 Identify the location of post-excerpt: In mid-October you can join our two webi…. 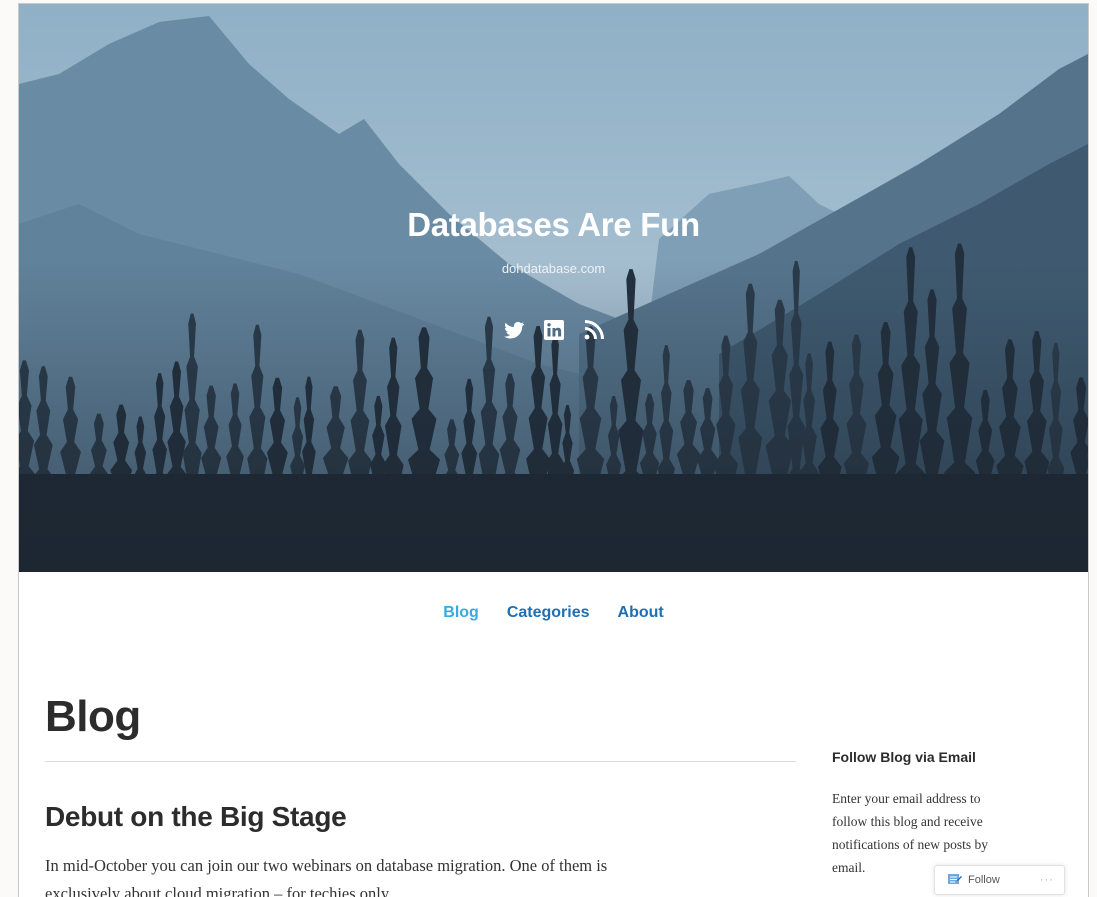
(425, 874).